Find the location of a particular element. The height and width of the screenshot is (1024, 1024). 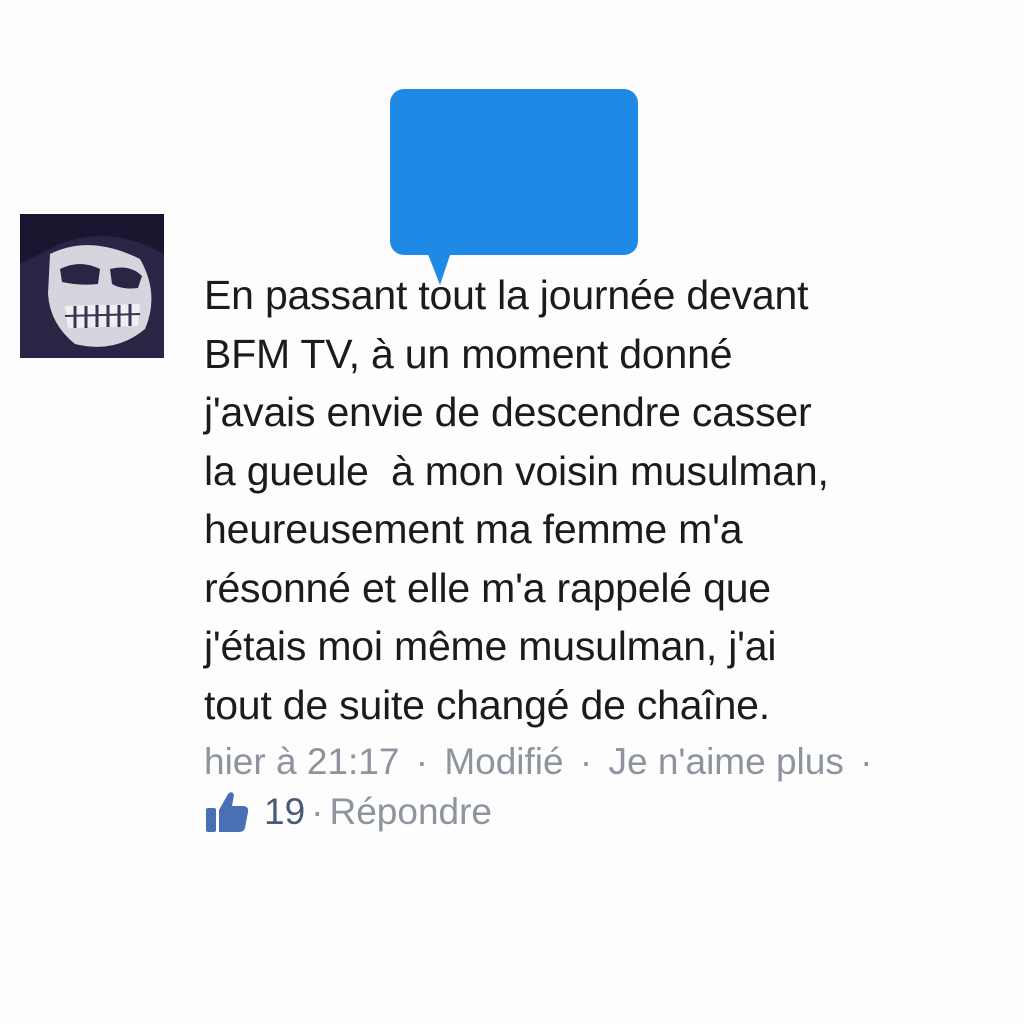

thumbs-up-icon is located at coordinates (227, 812).